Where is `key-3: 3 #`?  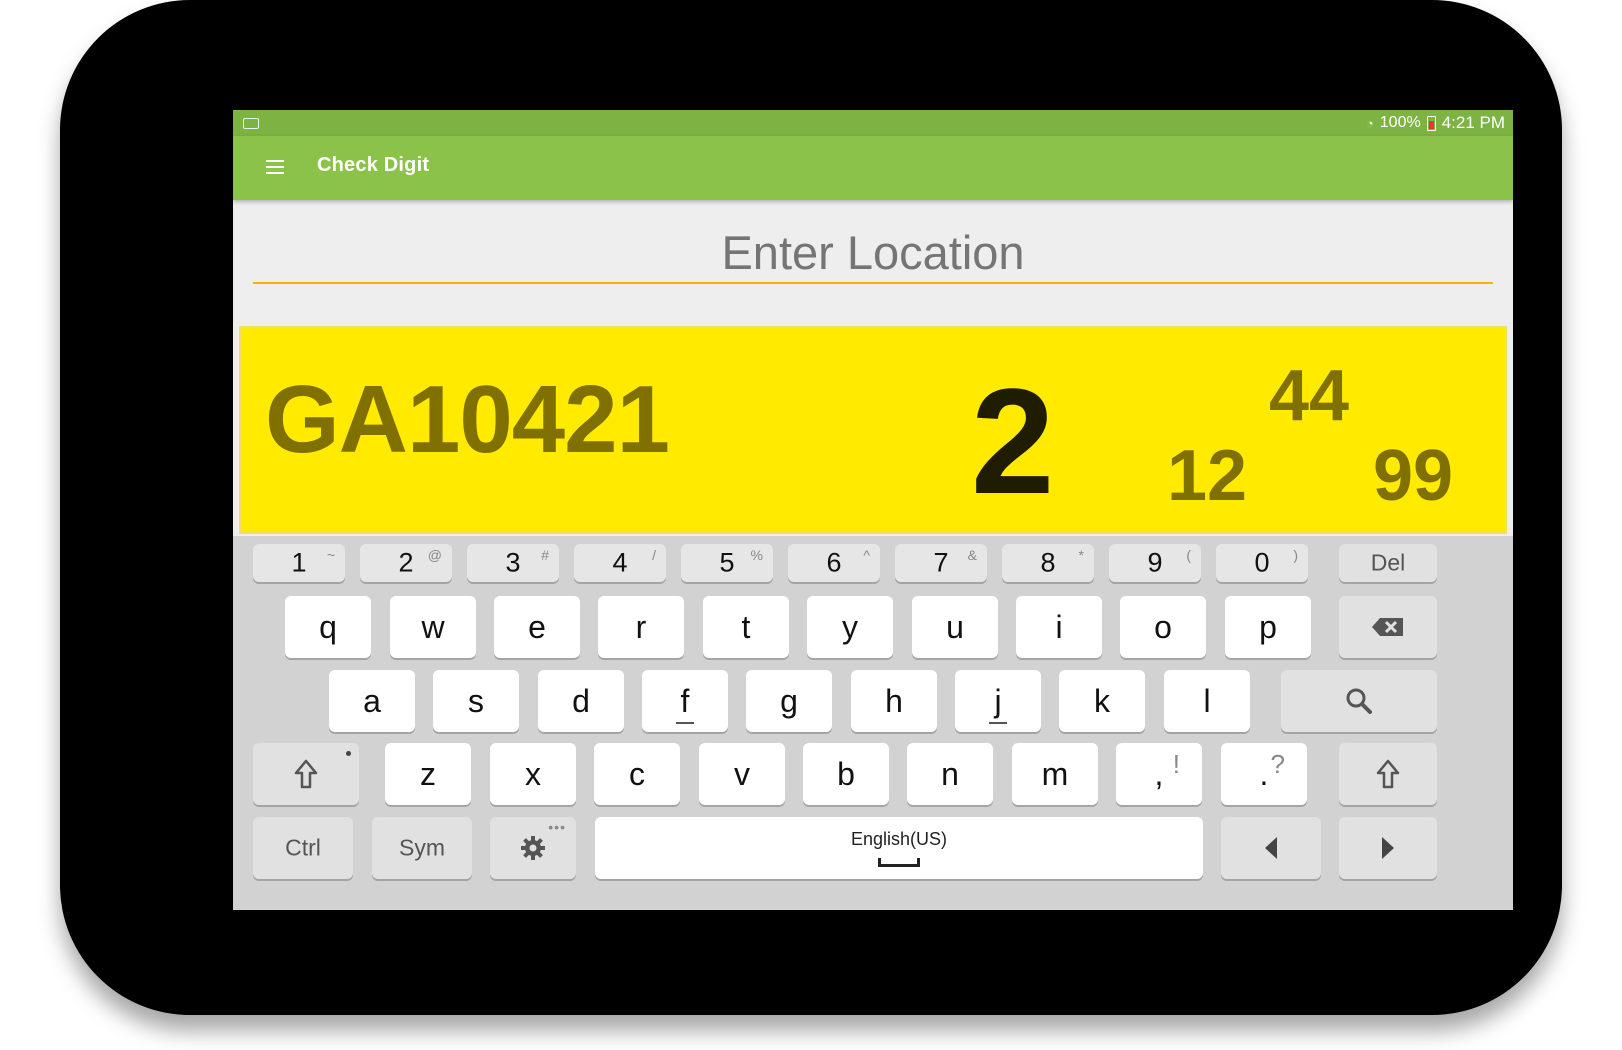 key-3: 3 # is located at coordinates (513, 563).